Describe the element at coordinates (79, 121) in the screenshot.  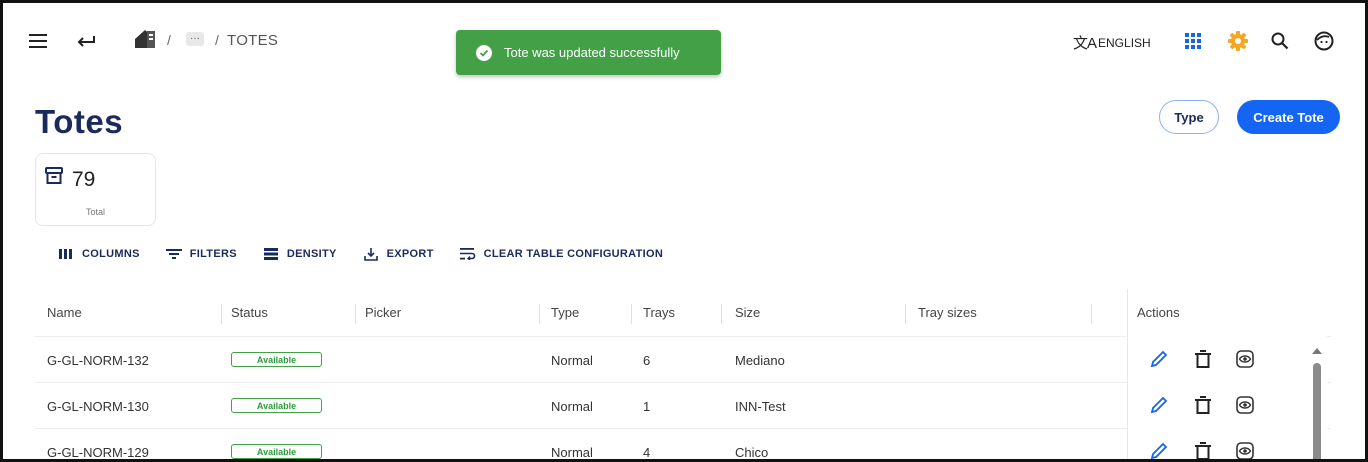
I see `page-title: Totes` at that location.